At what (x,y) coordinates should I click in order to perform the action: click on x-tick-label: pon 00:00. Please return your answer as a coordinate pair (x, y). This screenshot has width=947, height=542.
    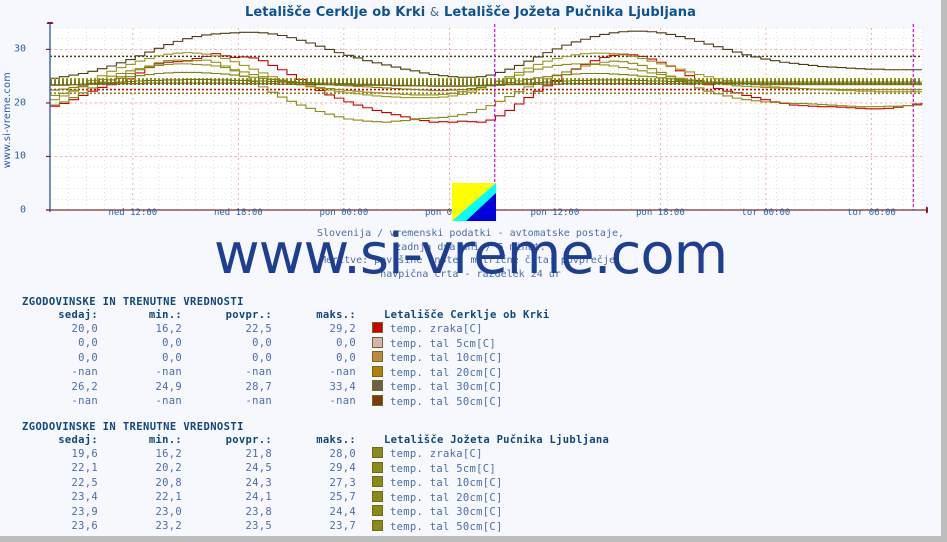
    Looking at the image, I should click on (344, 213).